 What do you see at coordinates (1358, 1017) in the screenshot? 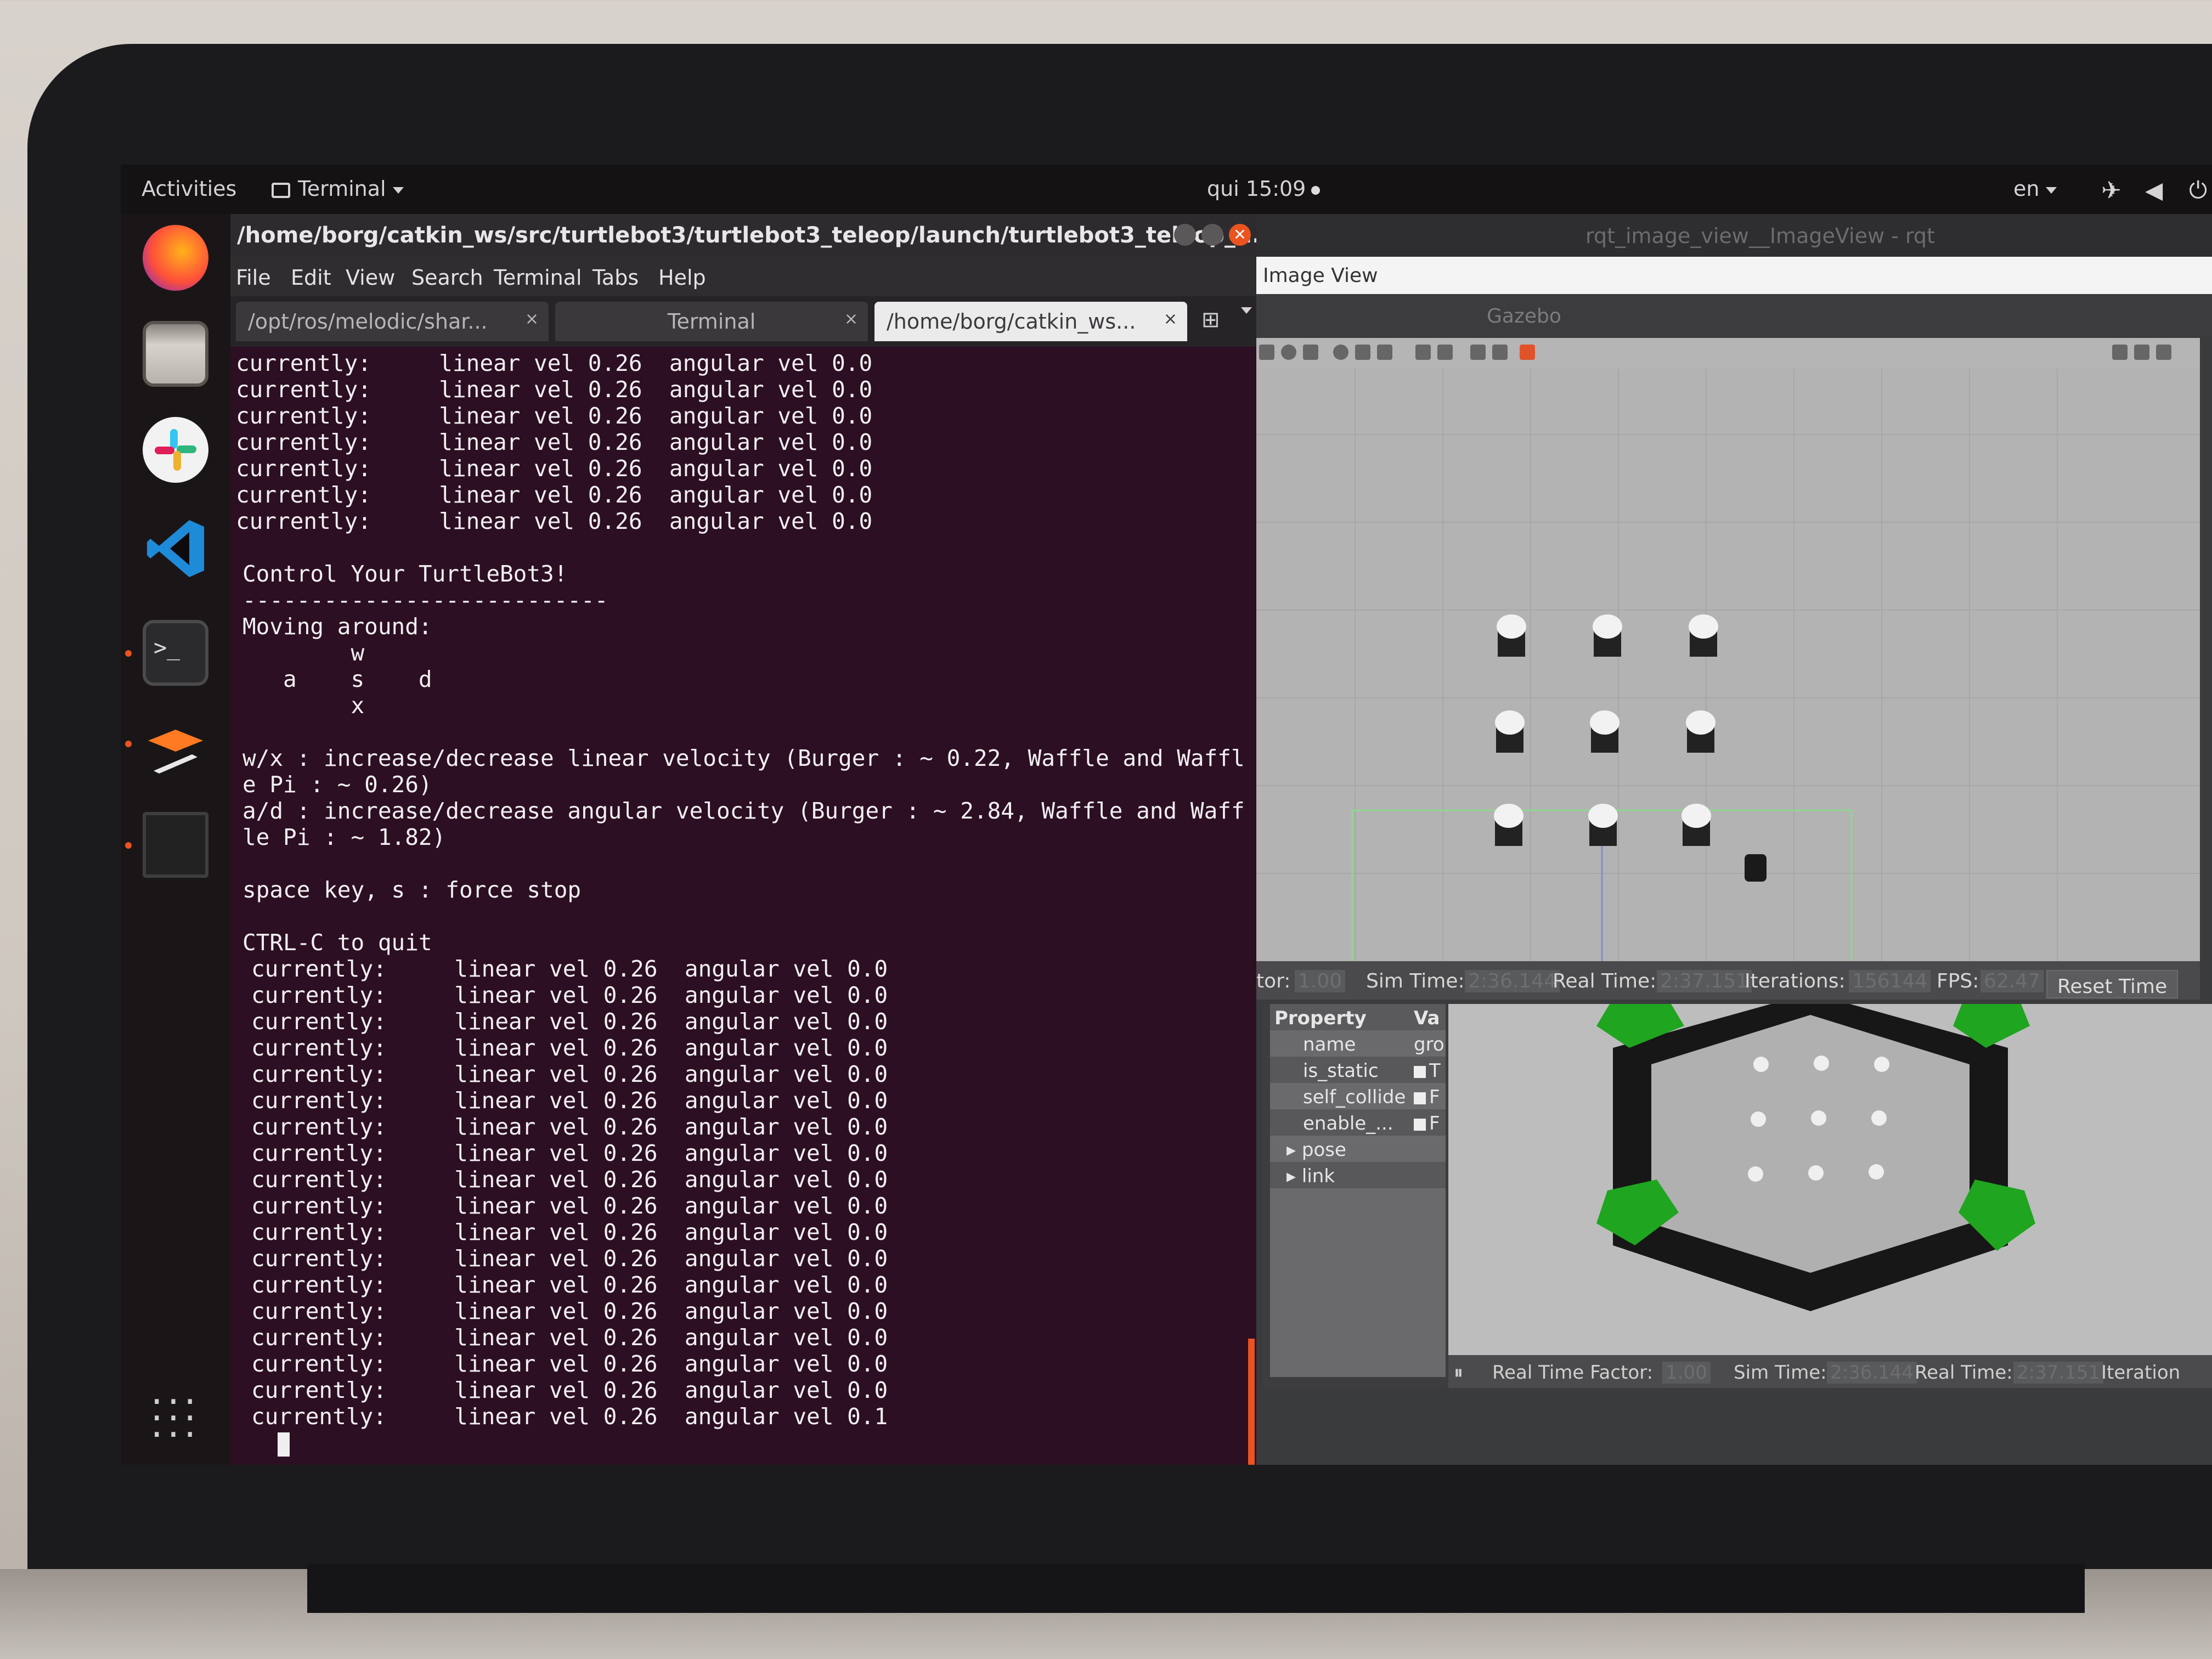
I see `property-header: Property Va` at bounding box center [1358, 1017].